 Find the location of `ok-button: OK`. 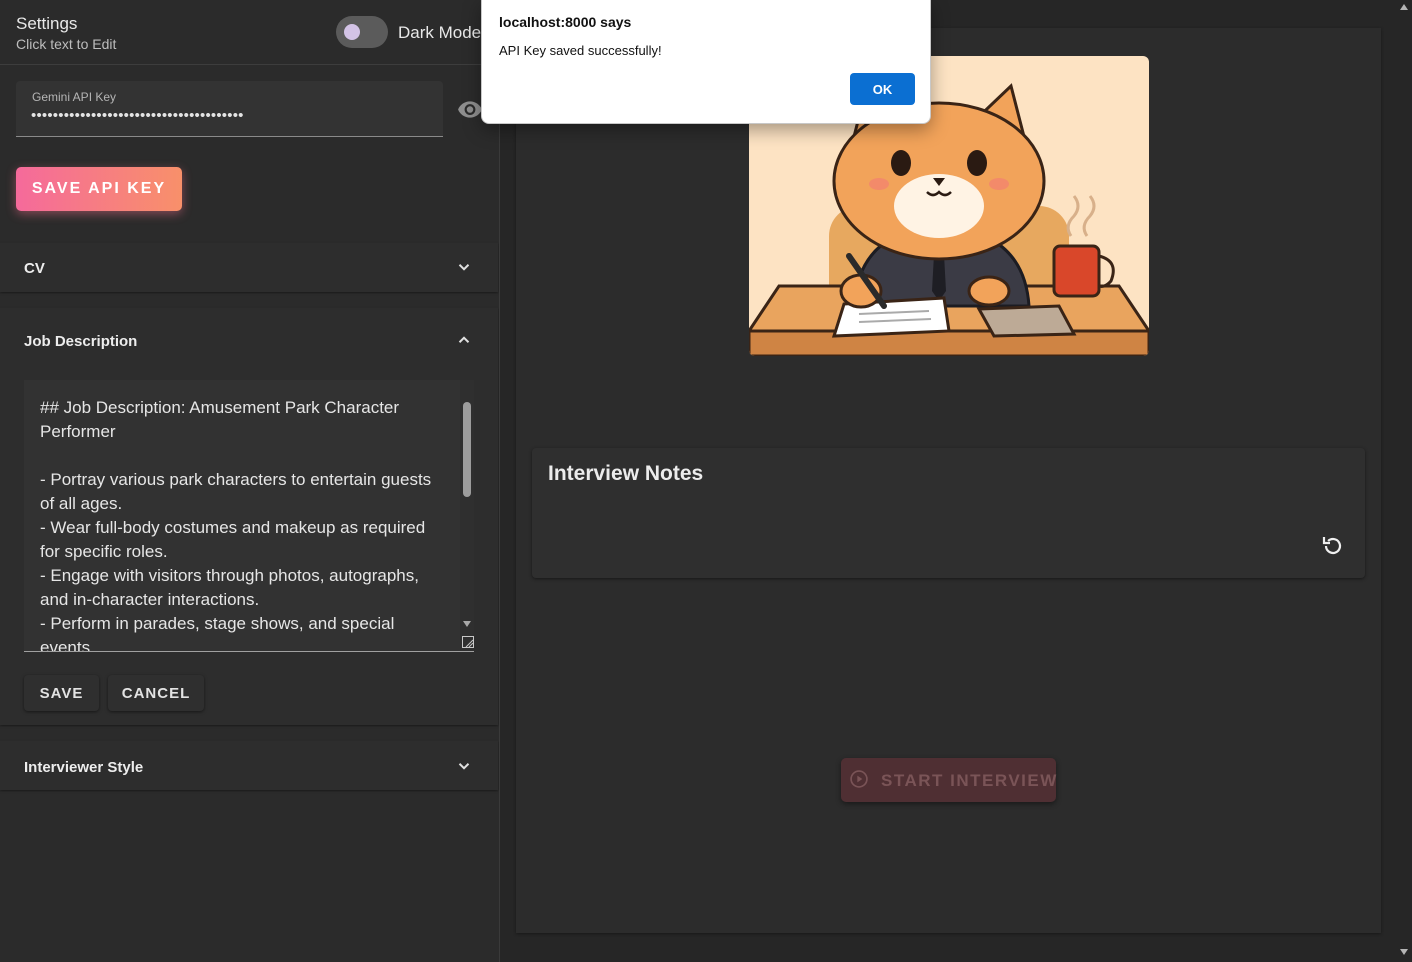

ok-button: OK is located at coordinates (882, 89).